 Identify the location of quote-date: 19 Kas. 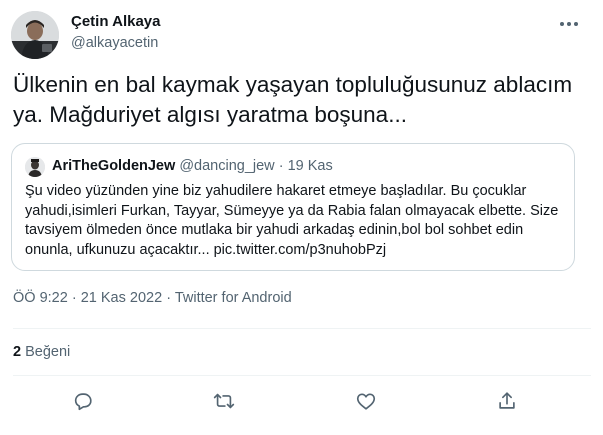
(310, 166).